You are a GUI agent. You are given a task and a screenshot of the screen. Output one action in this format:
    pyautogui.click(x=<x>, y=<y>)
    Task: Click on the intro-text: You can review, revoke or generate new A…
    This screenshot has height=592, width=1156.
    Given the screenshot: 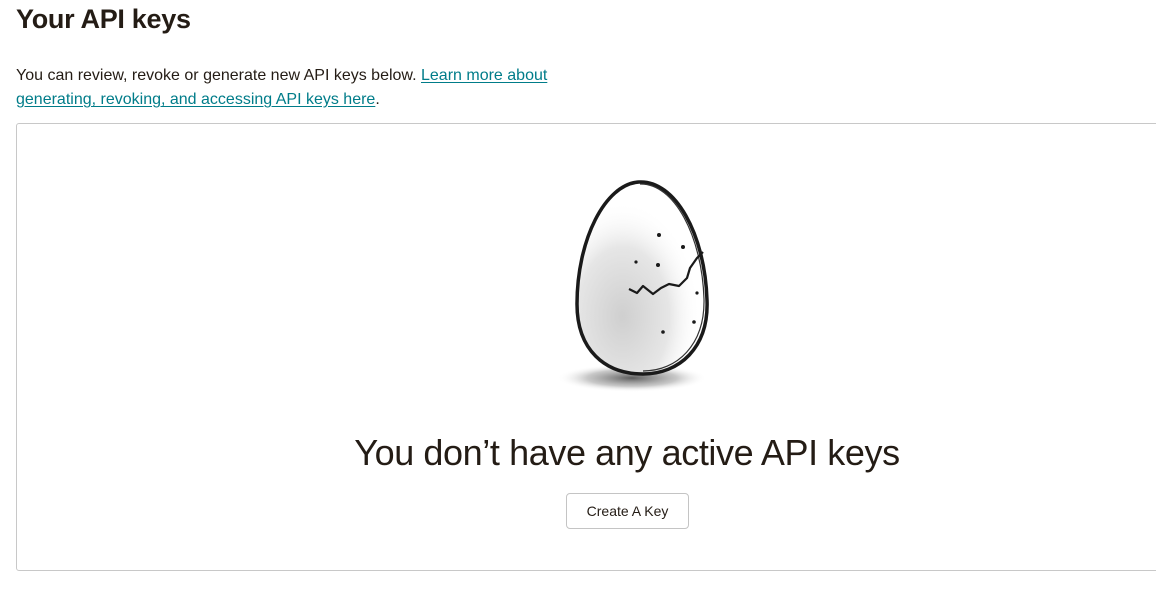 What is the action you would take?
    pyautogui.click(x=216, y=75)
    